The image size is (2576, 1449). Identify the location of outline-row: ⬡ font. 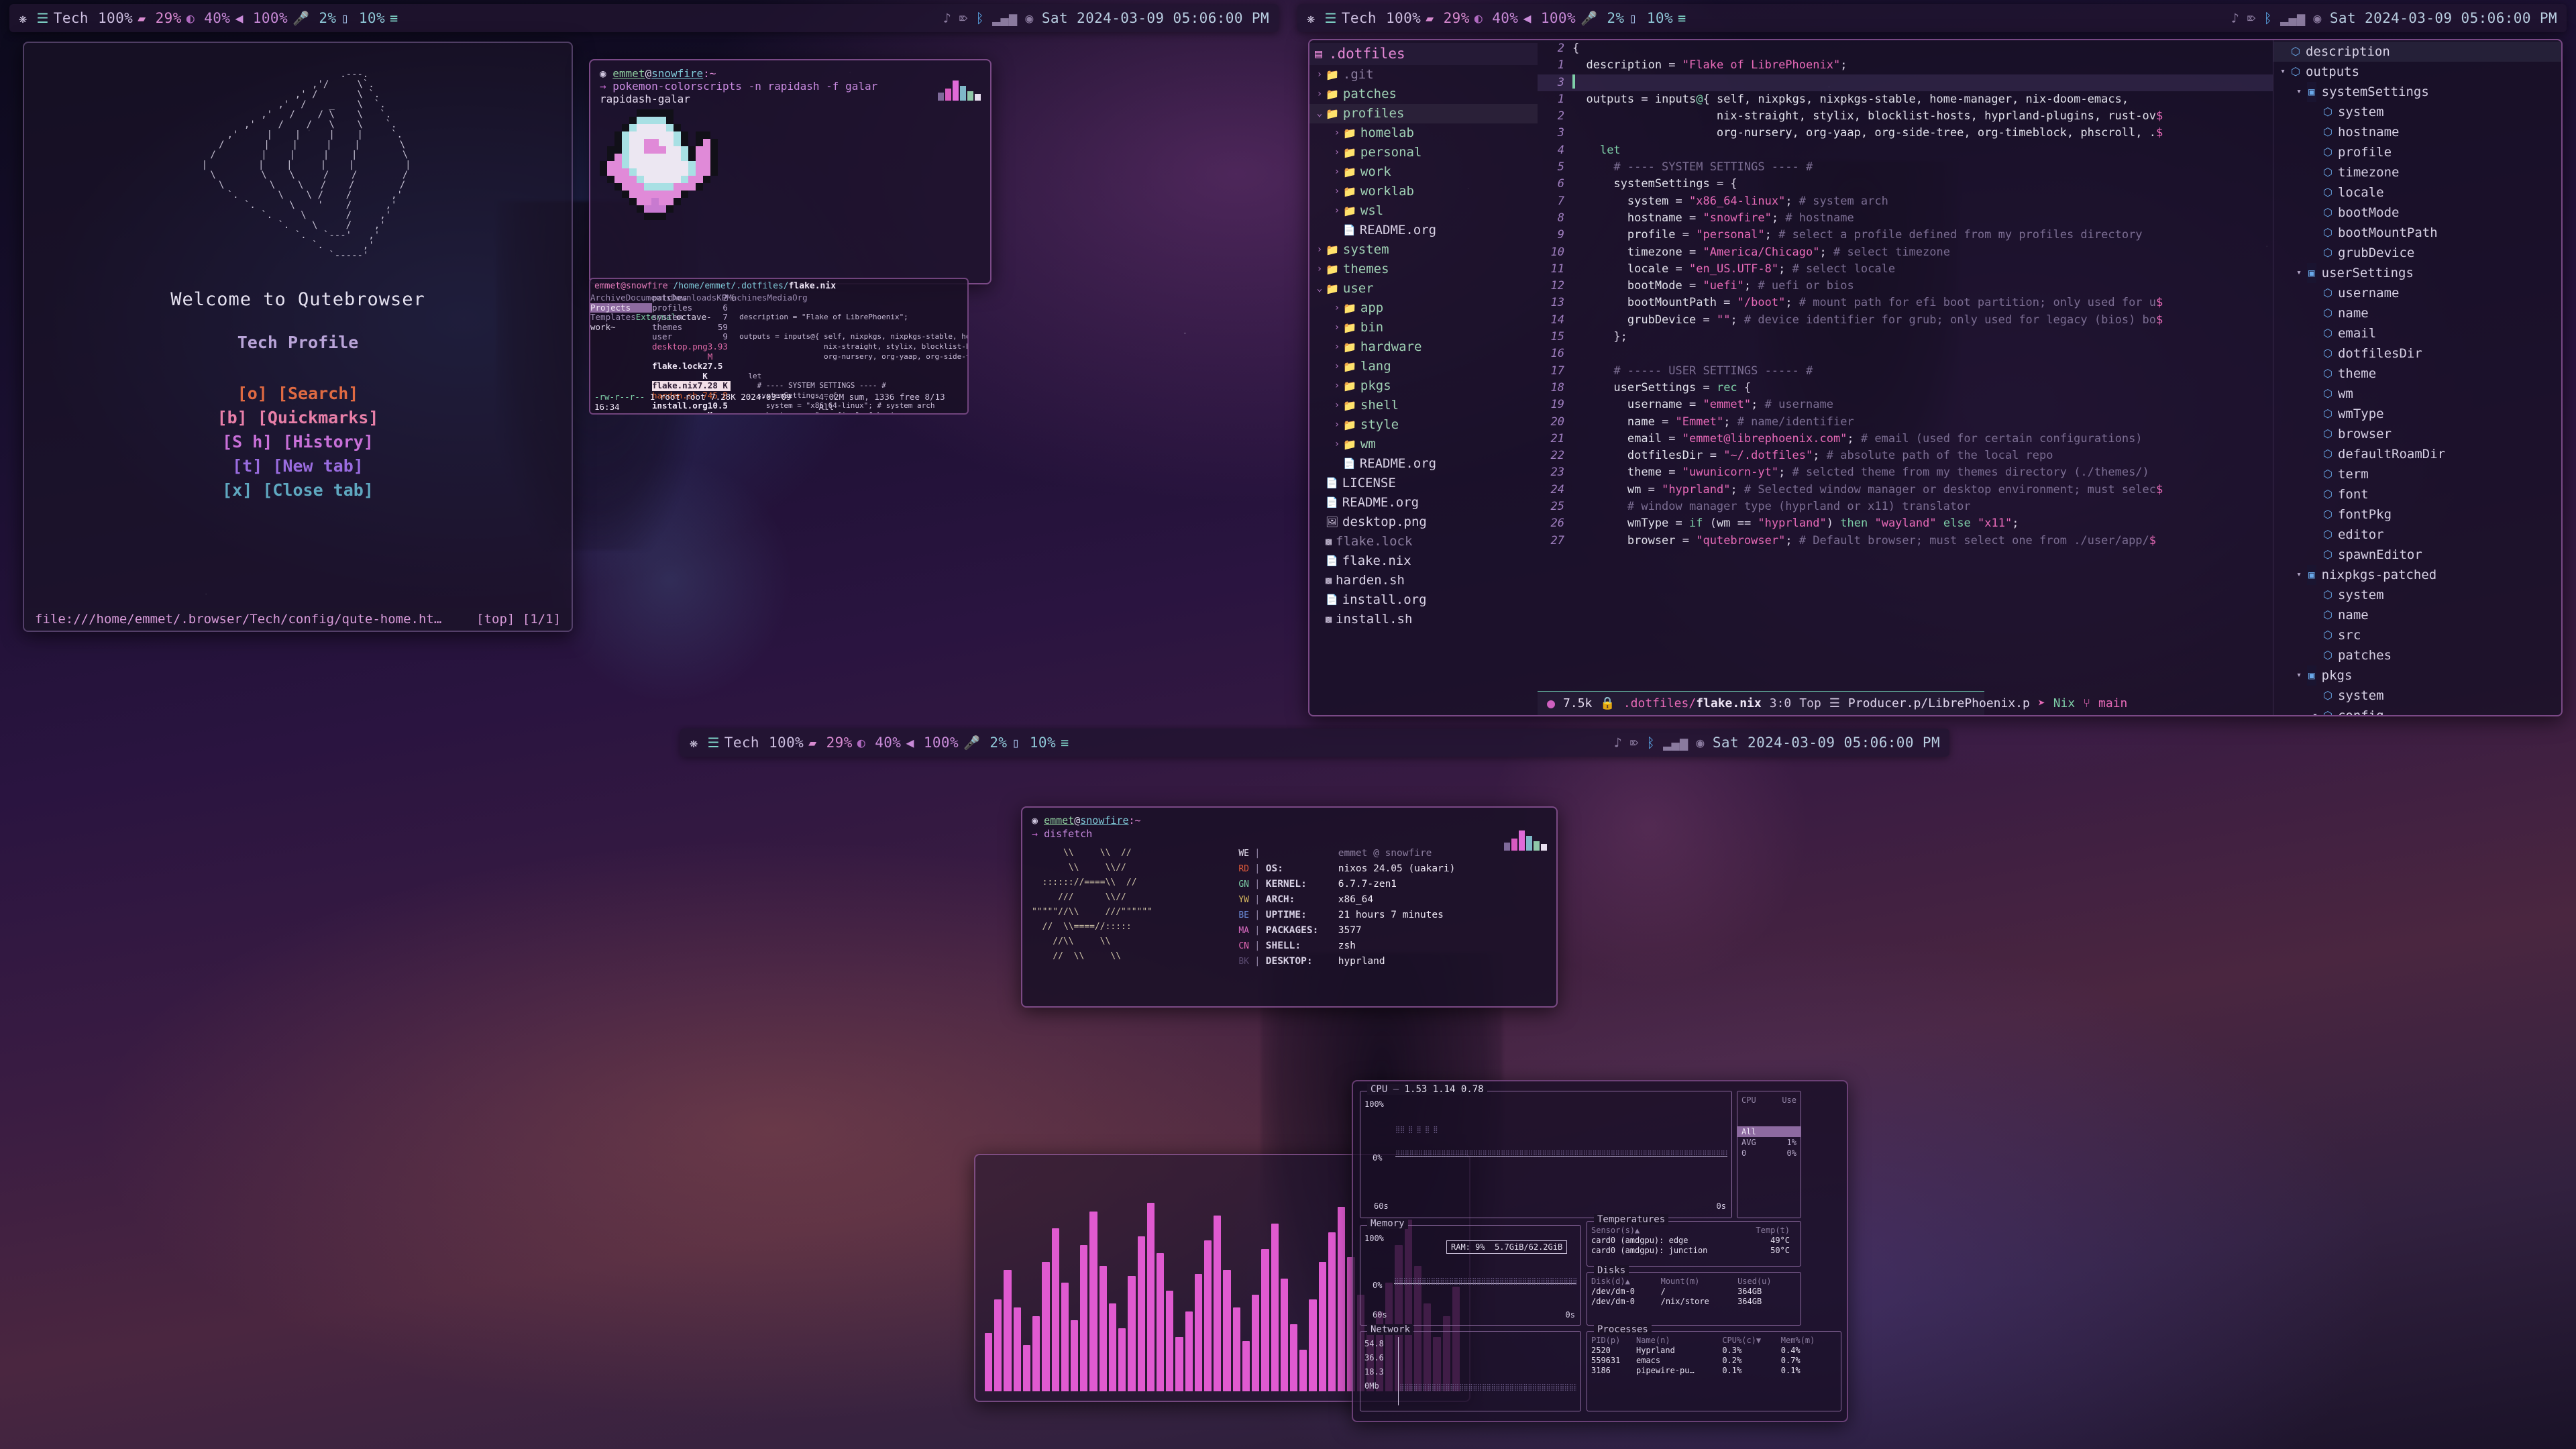
(2417, 494).